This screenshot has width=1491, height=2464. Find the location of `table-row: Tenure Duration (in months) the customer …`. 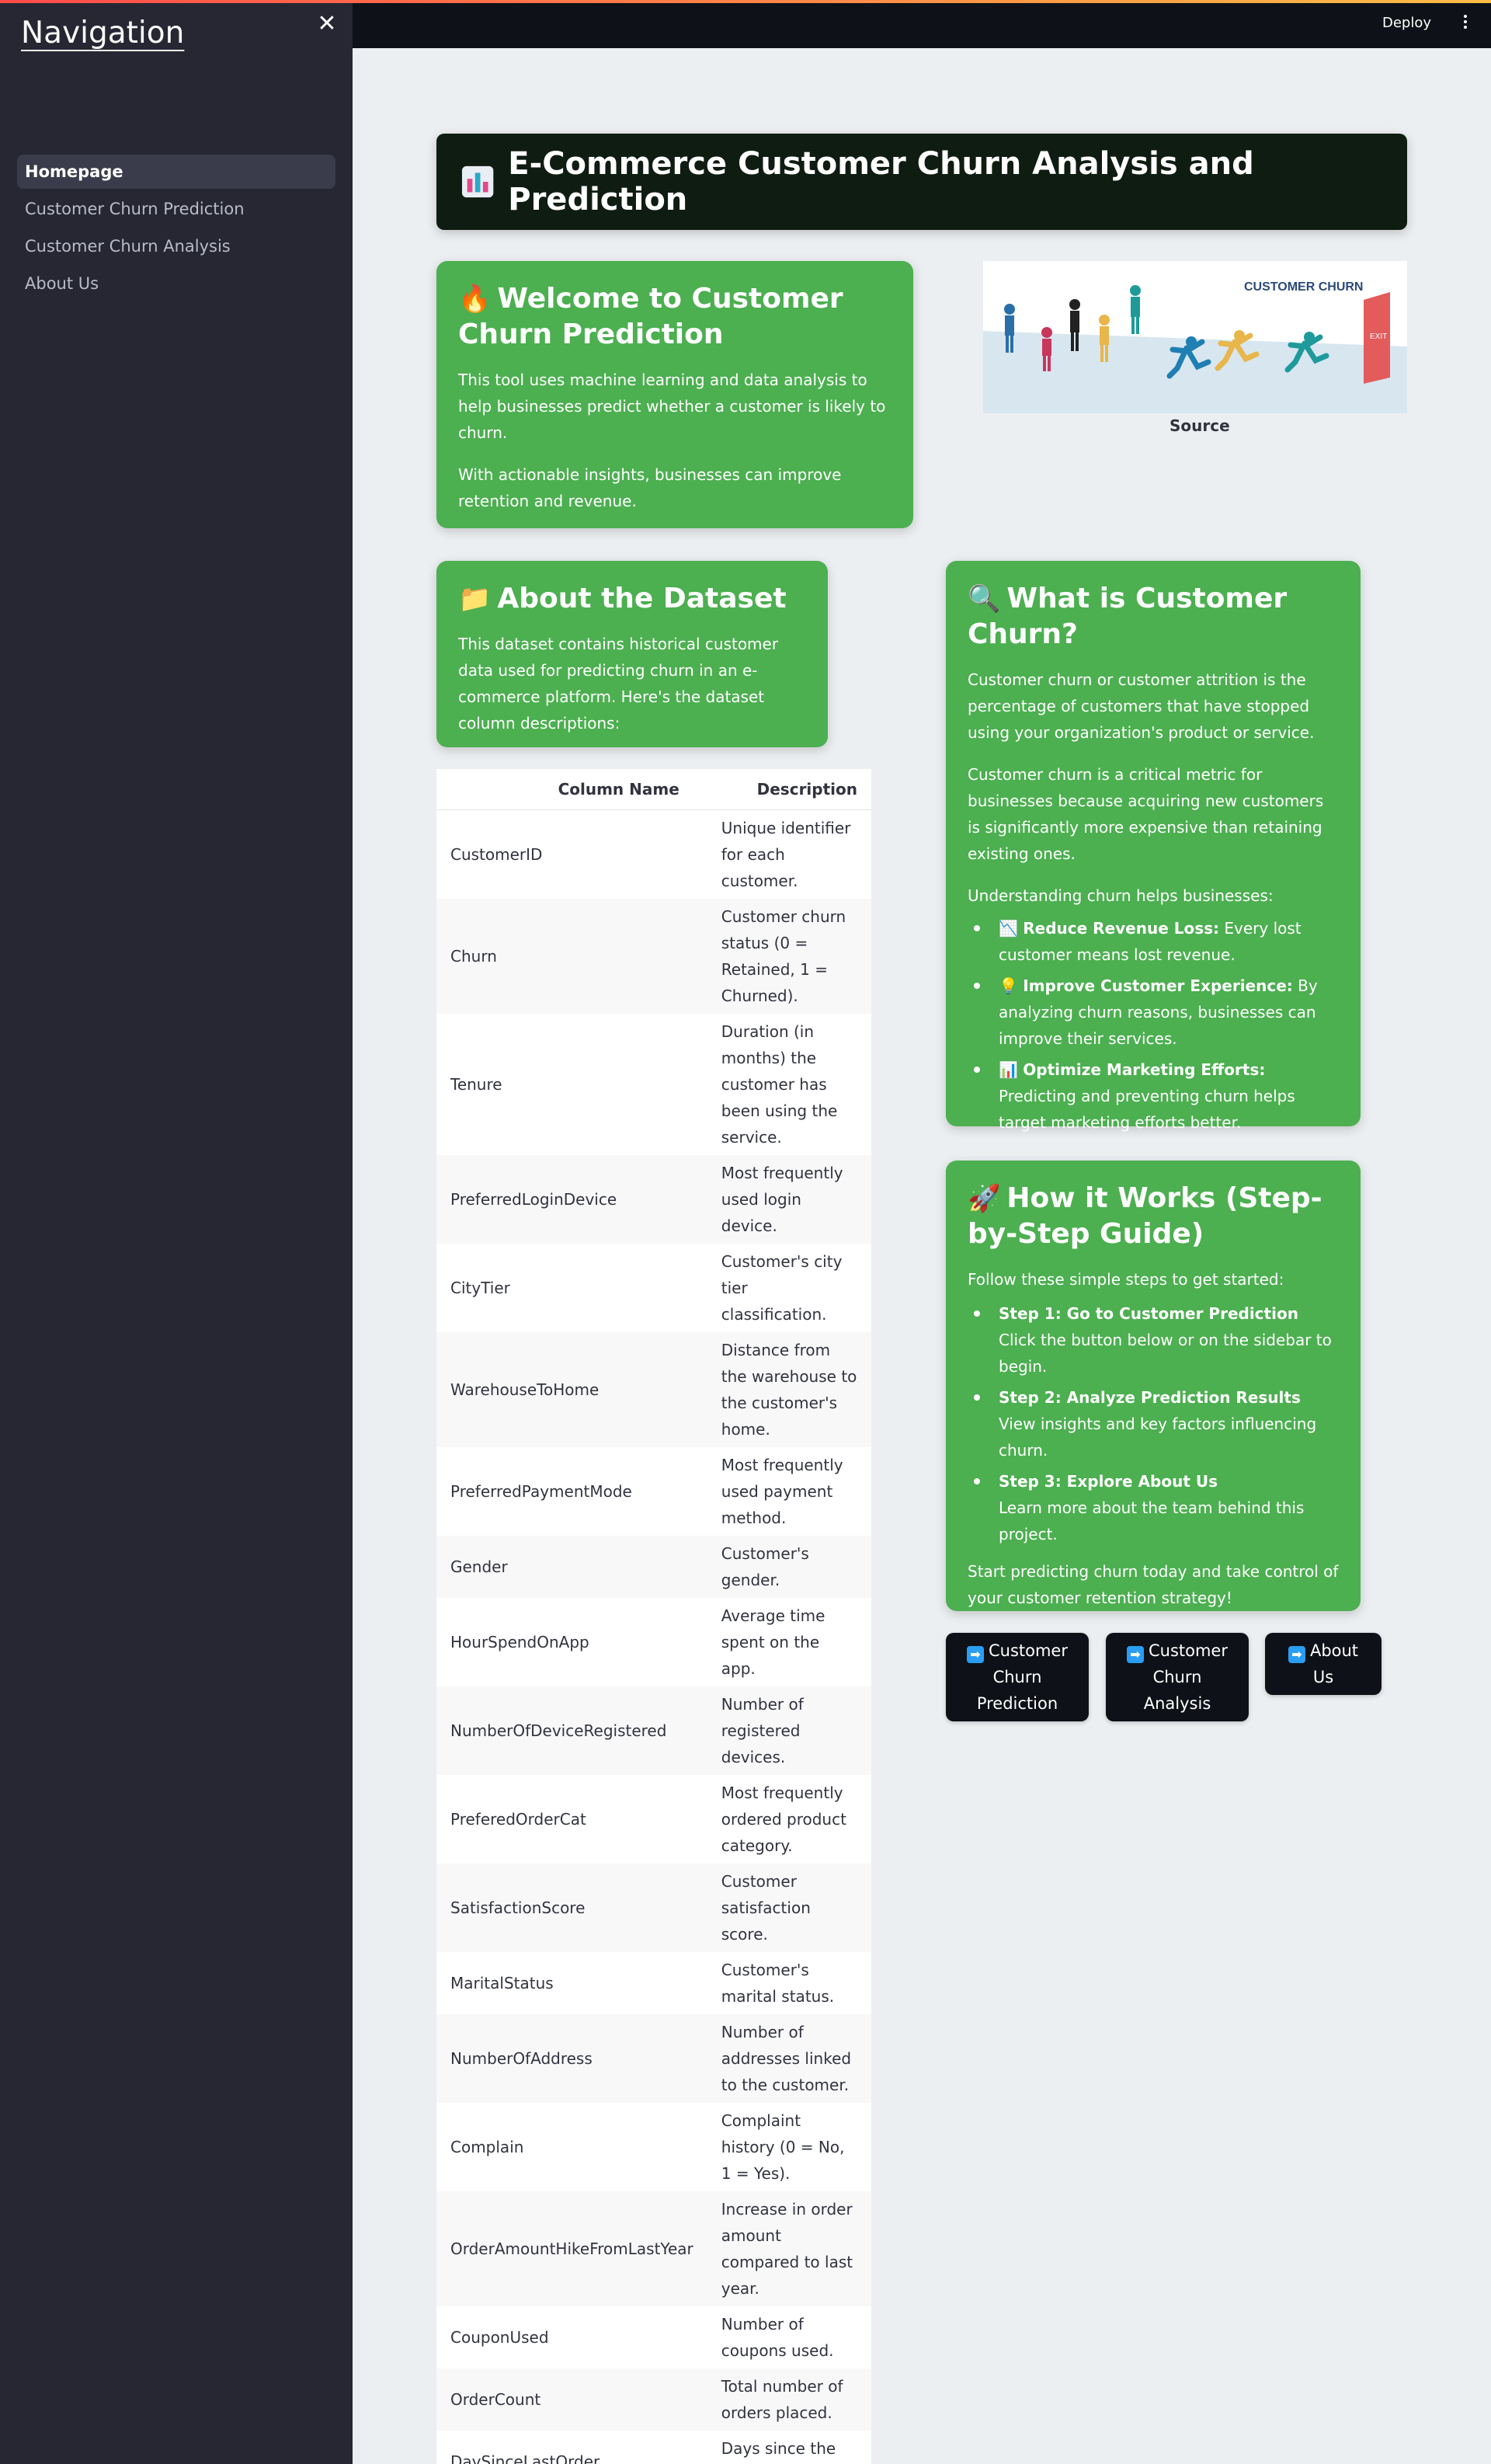

table-row: Tenure Duration (in months) the customer … is located at coordinates (653, 1084).